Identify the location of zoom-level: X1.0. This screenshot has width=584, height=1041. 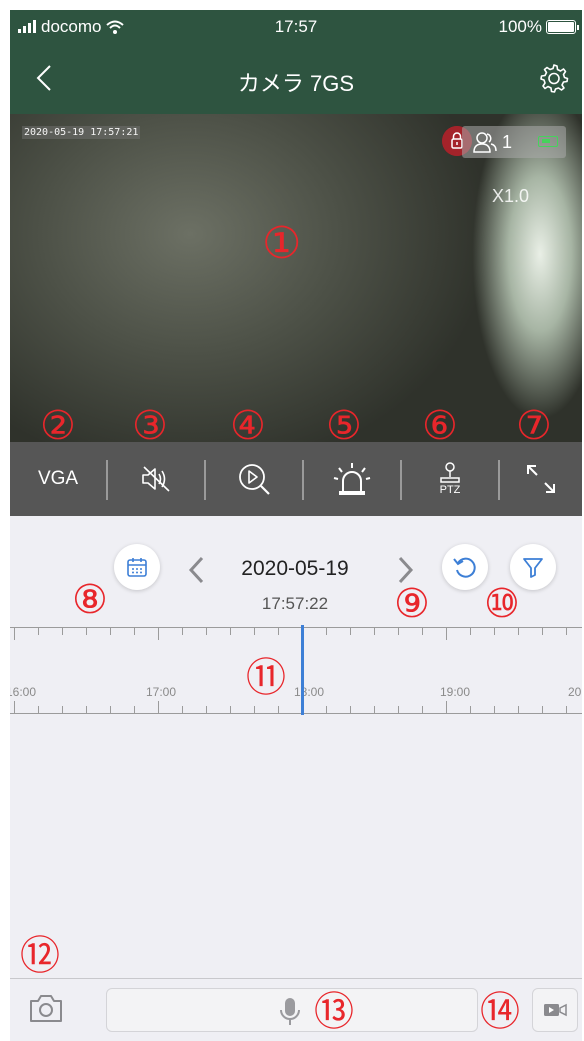
(511, 196).